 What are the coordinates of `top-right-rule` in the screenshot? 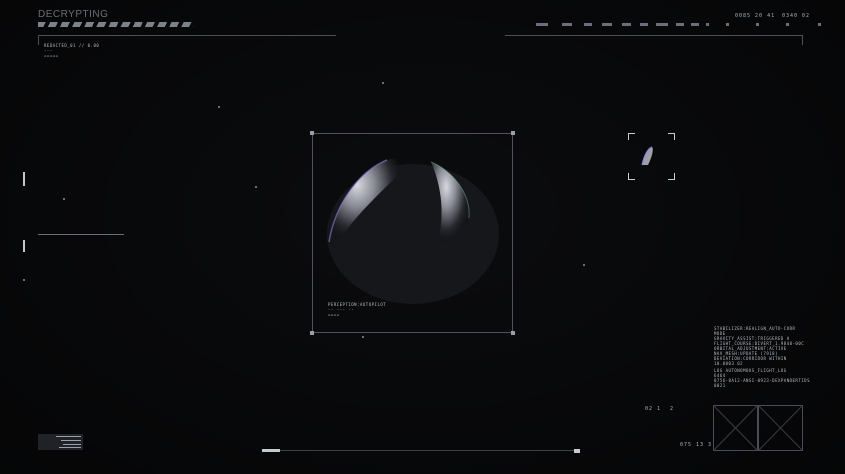 It's located at (654, 35).